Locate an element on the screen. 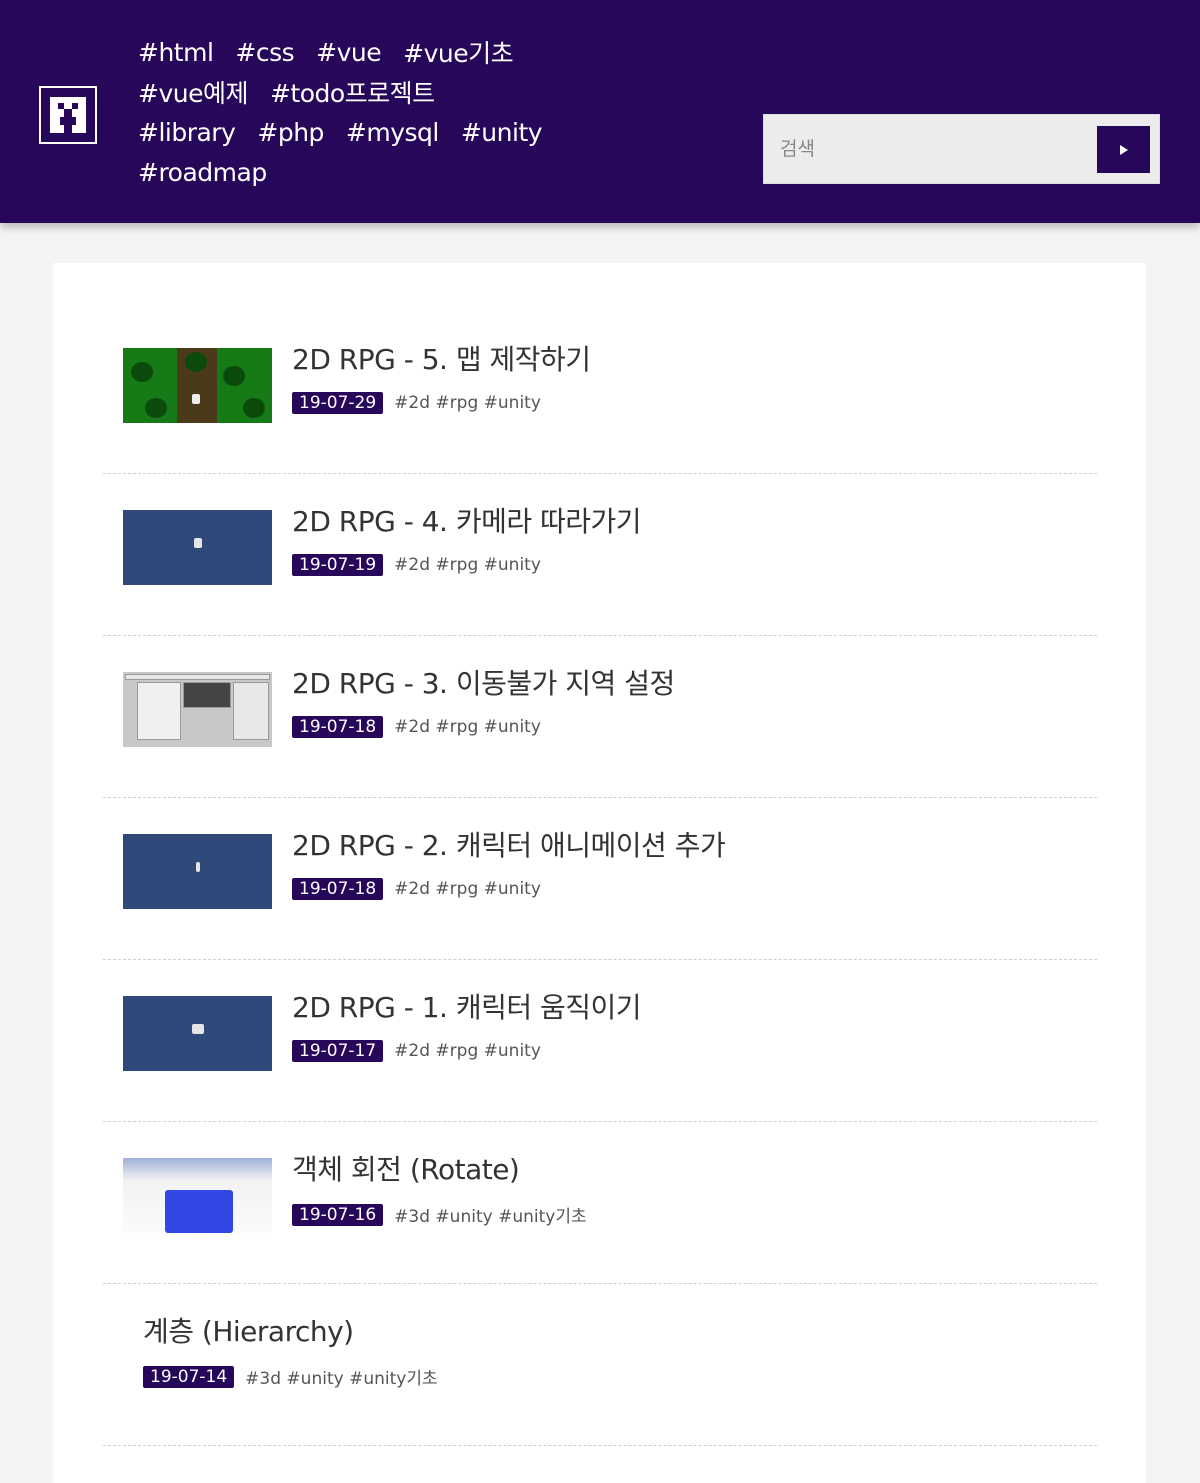  tag-row: #roadmap is located at coordinates (348, 172).